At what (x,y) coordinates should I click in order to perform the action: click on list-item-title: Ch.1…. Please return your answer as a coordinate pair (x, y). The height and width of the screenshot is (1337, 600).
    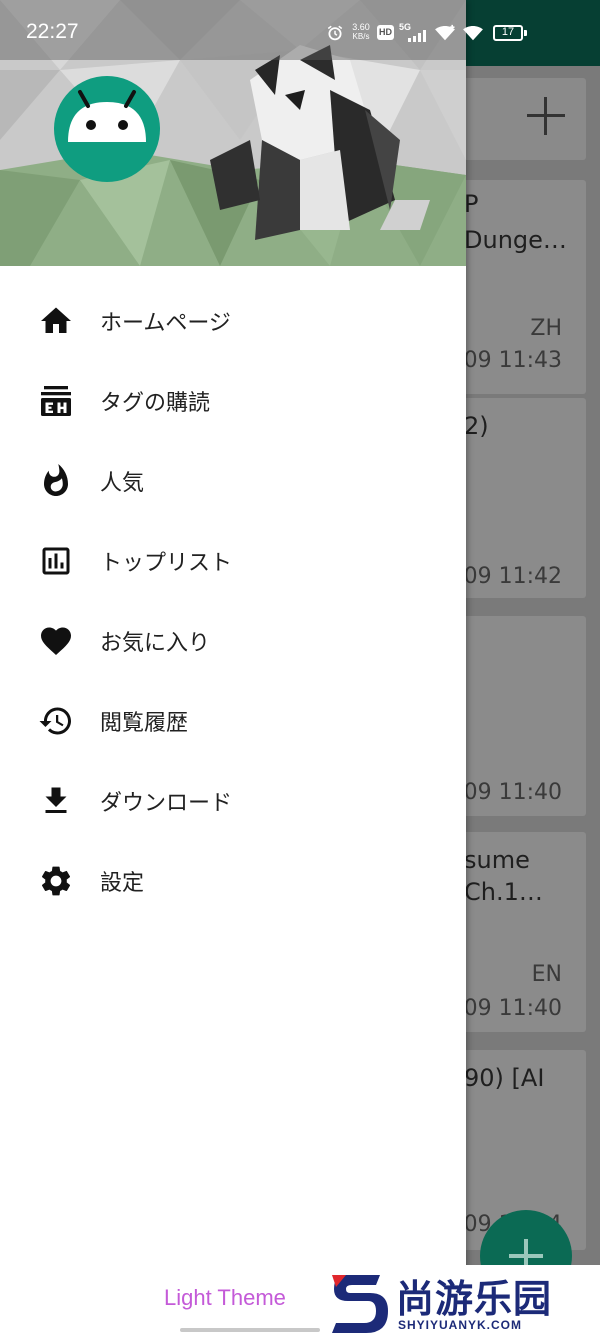
    Looking at the image, I should click on (503, 892).